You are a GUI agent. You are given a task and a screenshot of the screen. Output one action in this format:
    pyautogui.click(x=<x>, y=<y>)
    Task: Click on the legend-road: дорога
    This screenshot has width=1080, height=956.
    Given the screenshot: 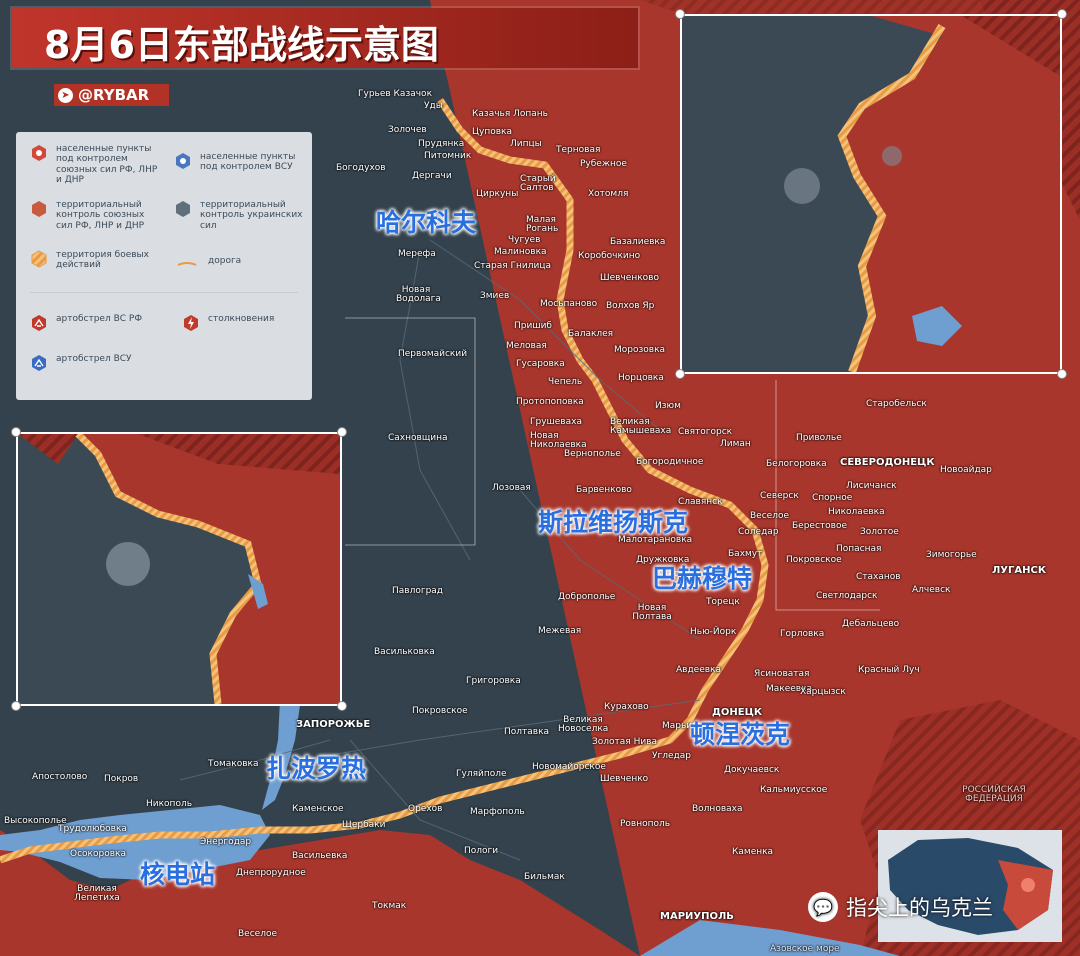 What is the action you would take?
    pyautogui.click(x=243, y=265)
    